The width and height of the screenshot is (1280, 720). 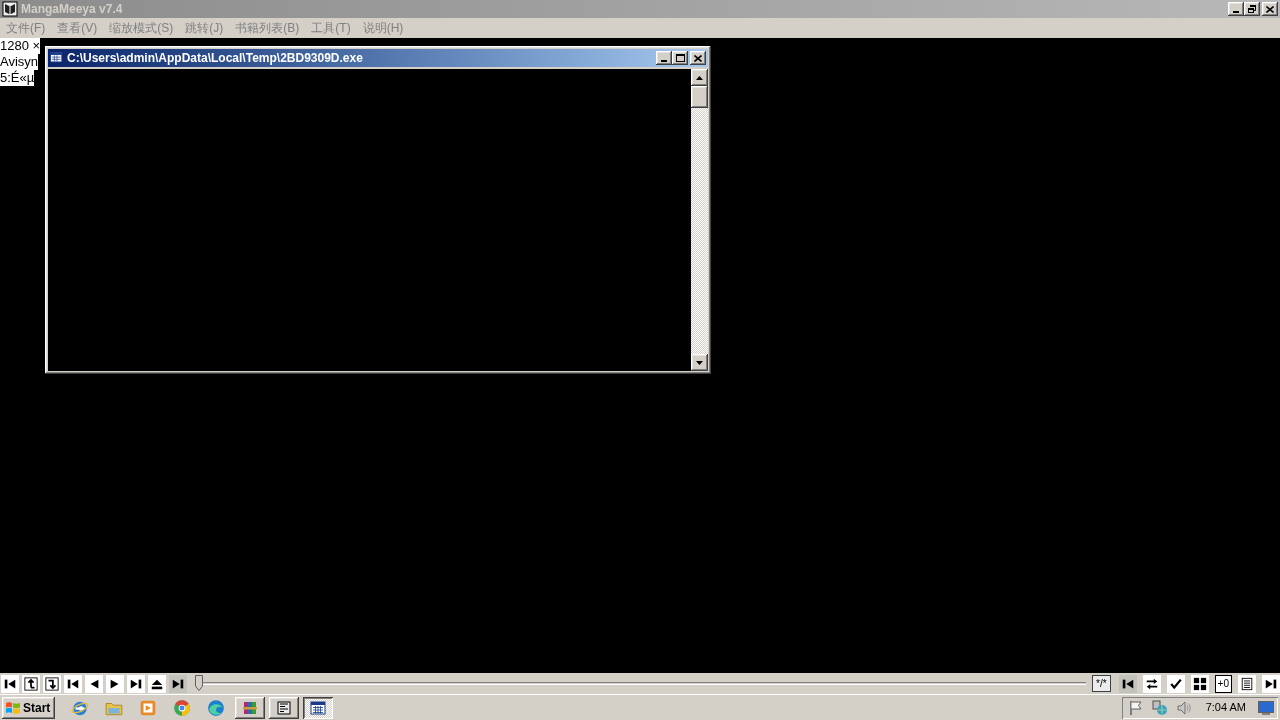 What do you see at coordinates (157, 683) in the screenshot?
I see `eject-button` at bounding box center [157, 683].